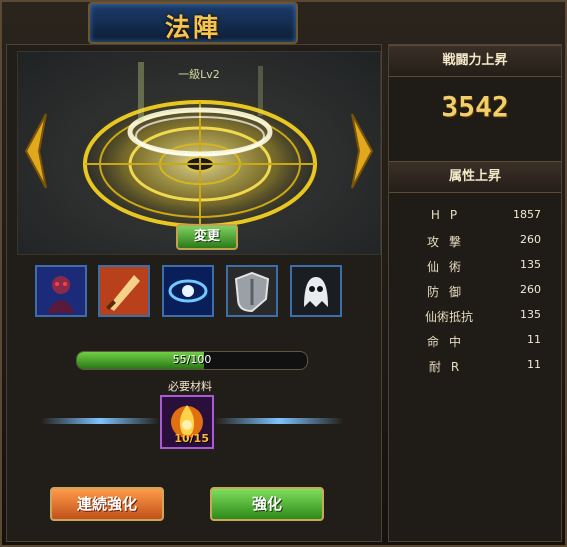 The width and height of the screenshot is (567, 547). Describe the element at coordinates (448, 242) in the screenshot. I see `attribute-name: 攻撃` at that location.